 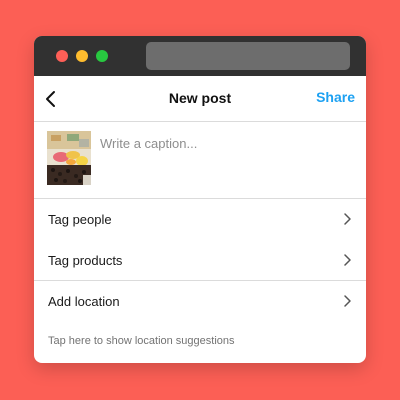 I want to click on tag-products-label: Tag products, so click(x=85, y=260).